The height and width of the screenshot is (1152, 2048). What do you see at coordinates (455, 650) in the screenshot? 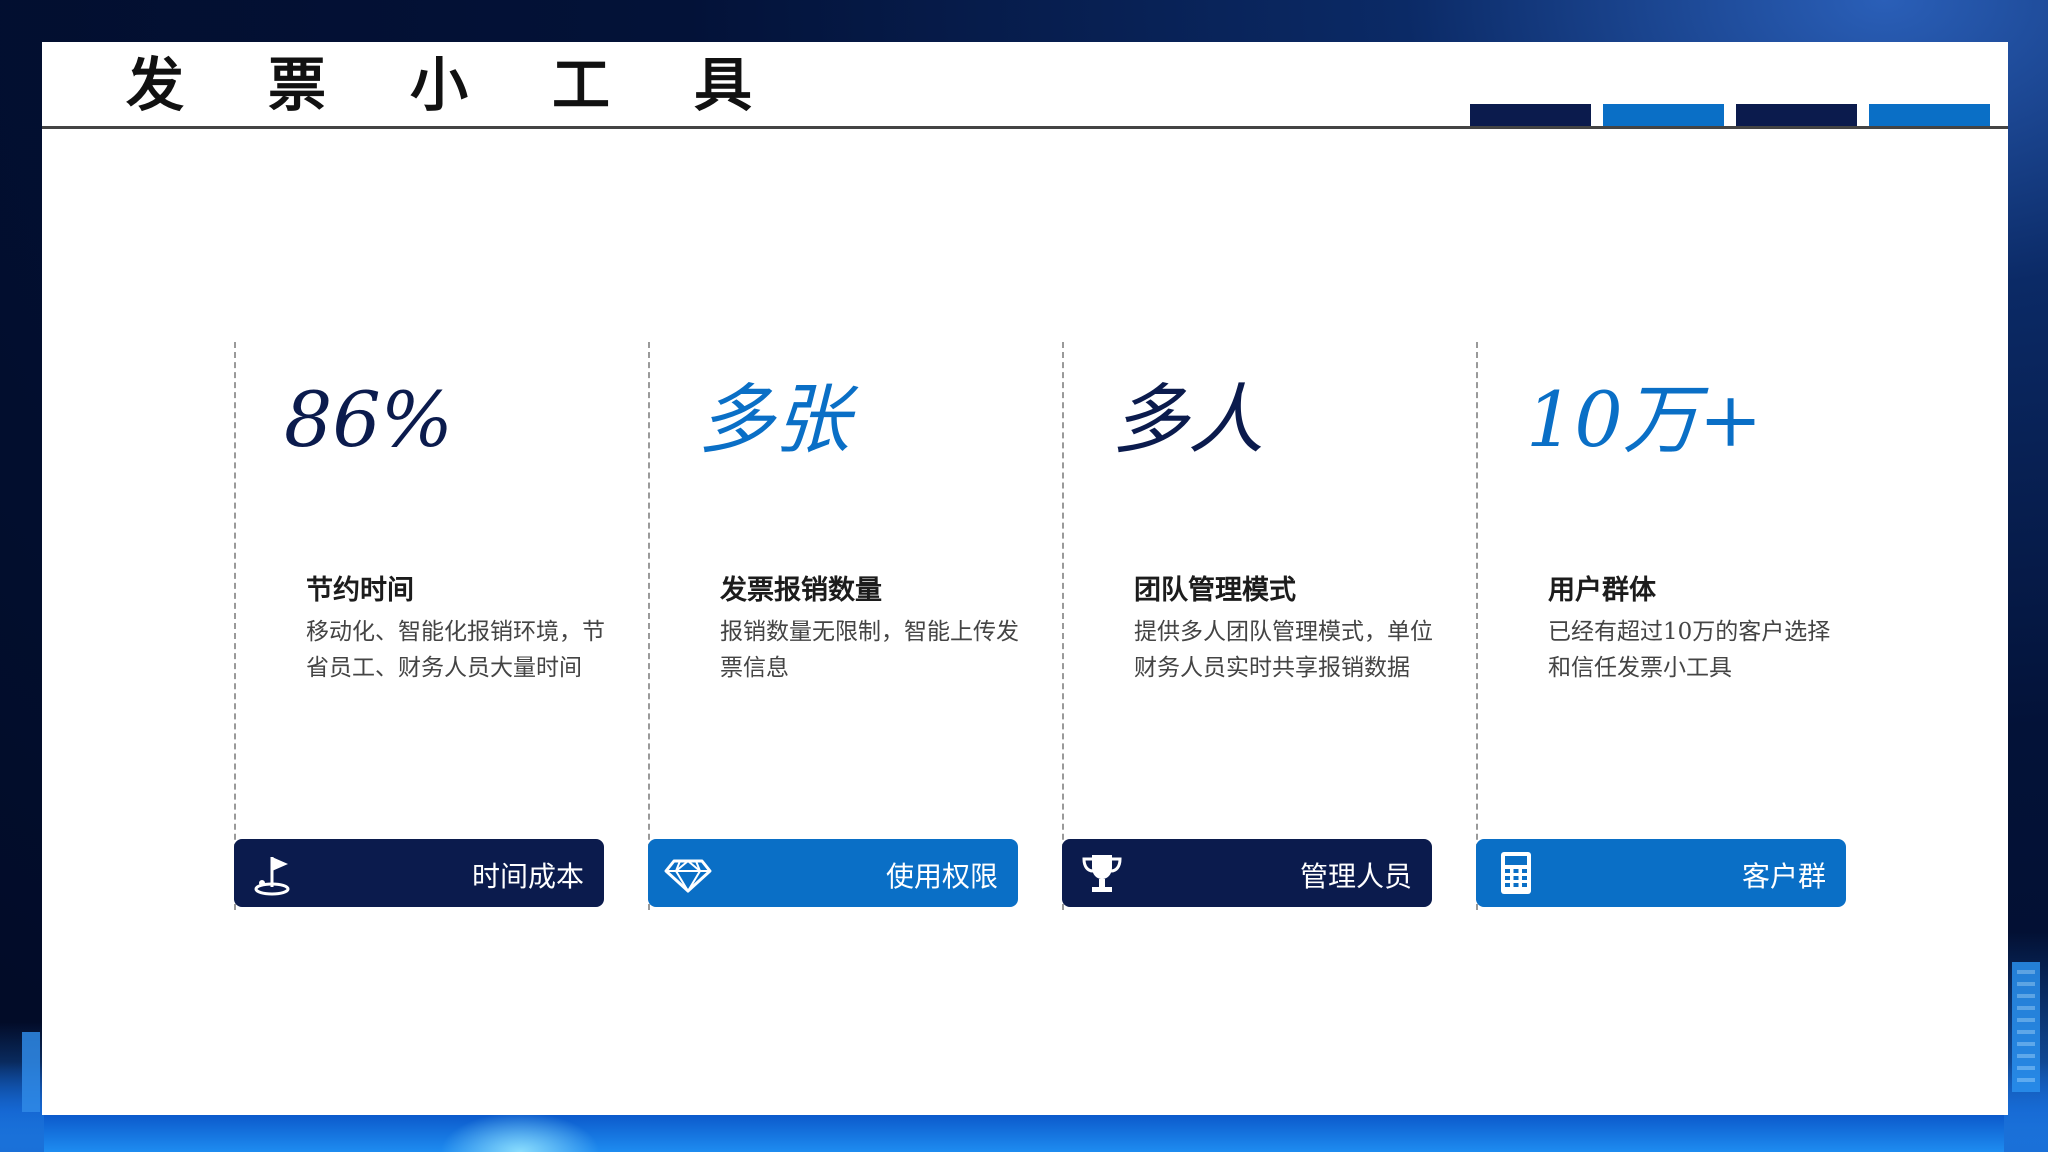
I see `stat-description: 移动化、智能化报销环境，节省员工、财务人员大量时间` at bounding box center [455, 650].